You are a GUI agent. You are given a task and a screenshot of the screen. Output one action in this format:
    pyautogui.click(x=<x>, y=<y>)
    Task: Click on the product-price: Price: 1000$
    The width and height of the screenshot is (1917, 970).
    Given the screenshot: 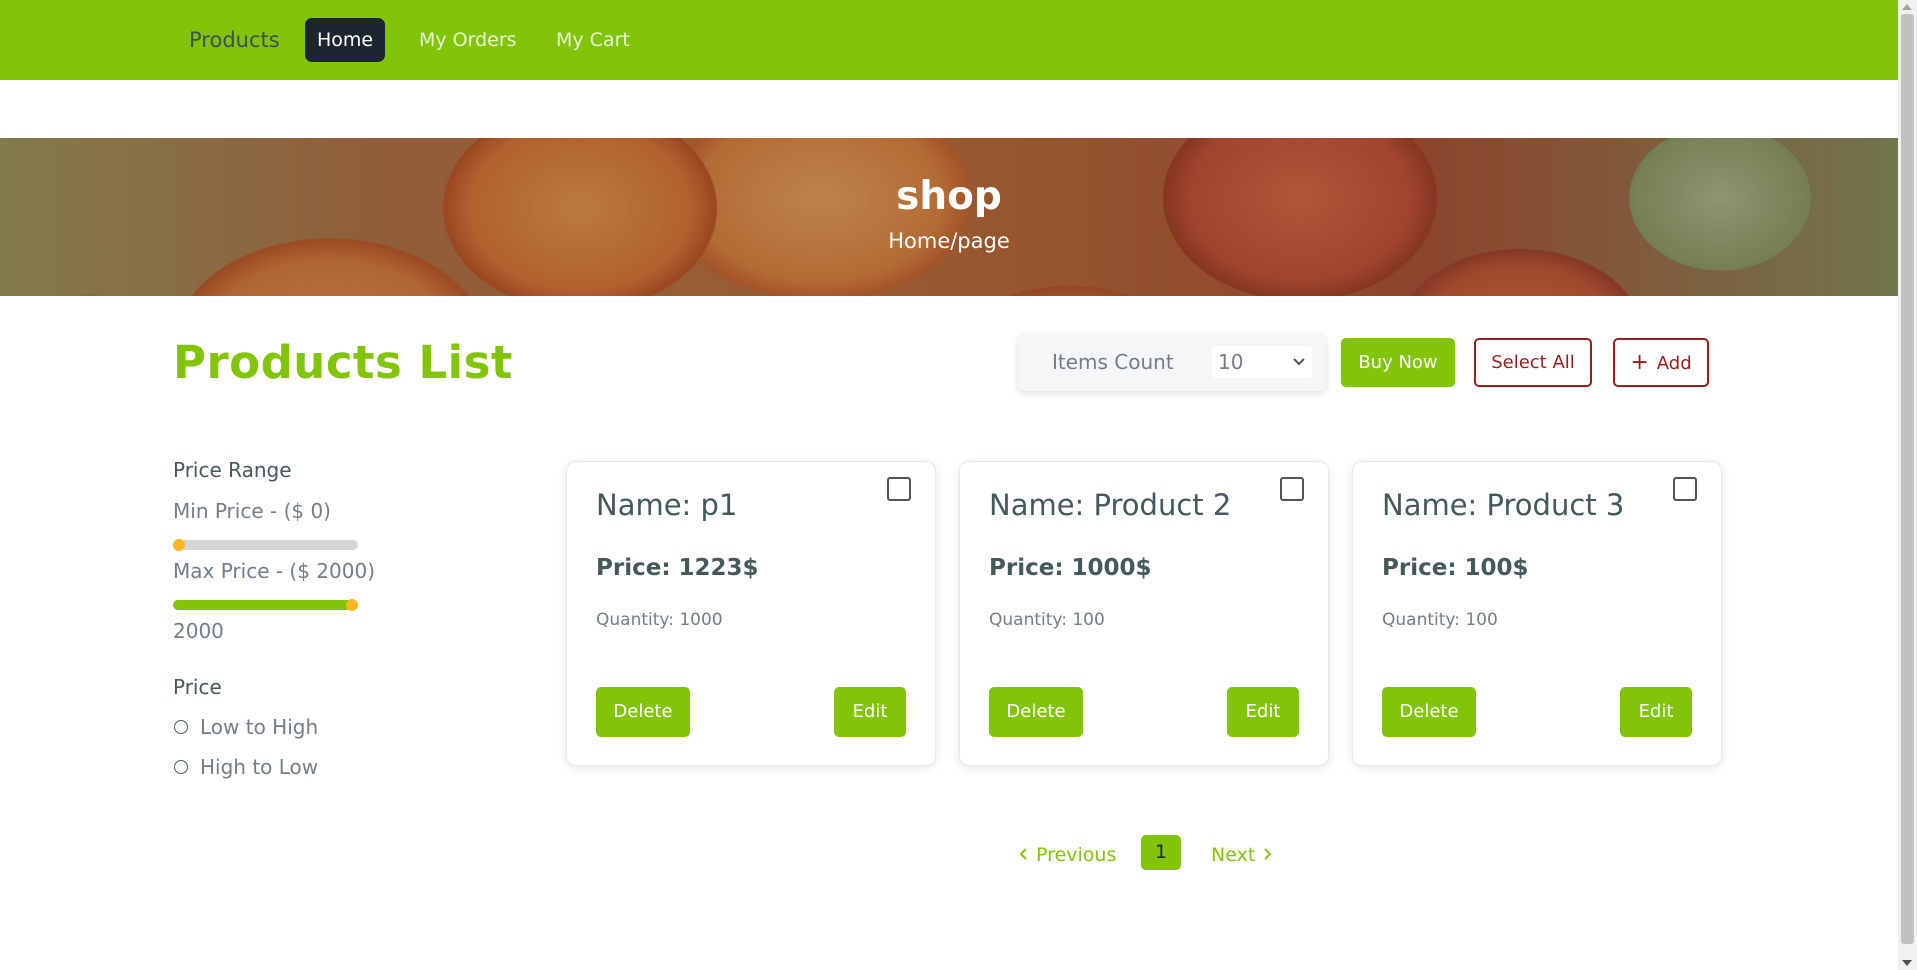 What is the action you would take?
    pyautogui.click(x=1070, y=568)
    